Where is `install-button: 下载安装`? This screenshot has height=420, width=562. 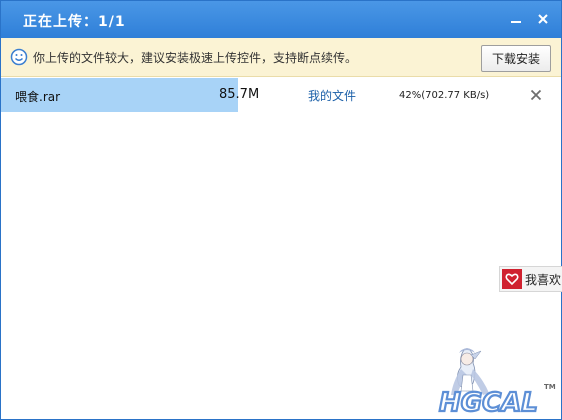
install-button: 下载安装 is located at coordinates (516, 58).